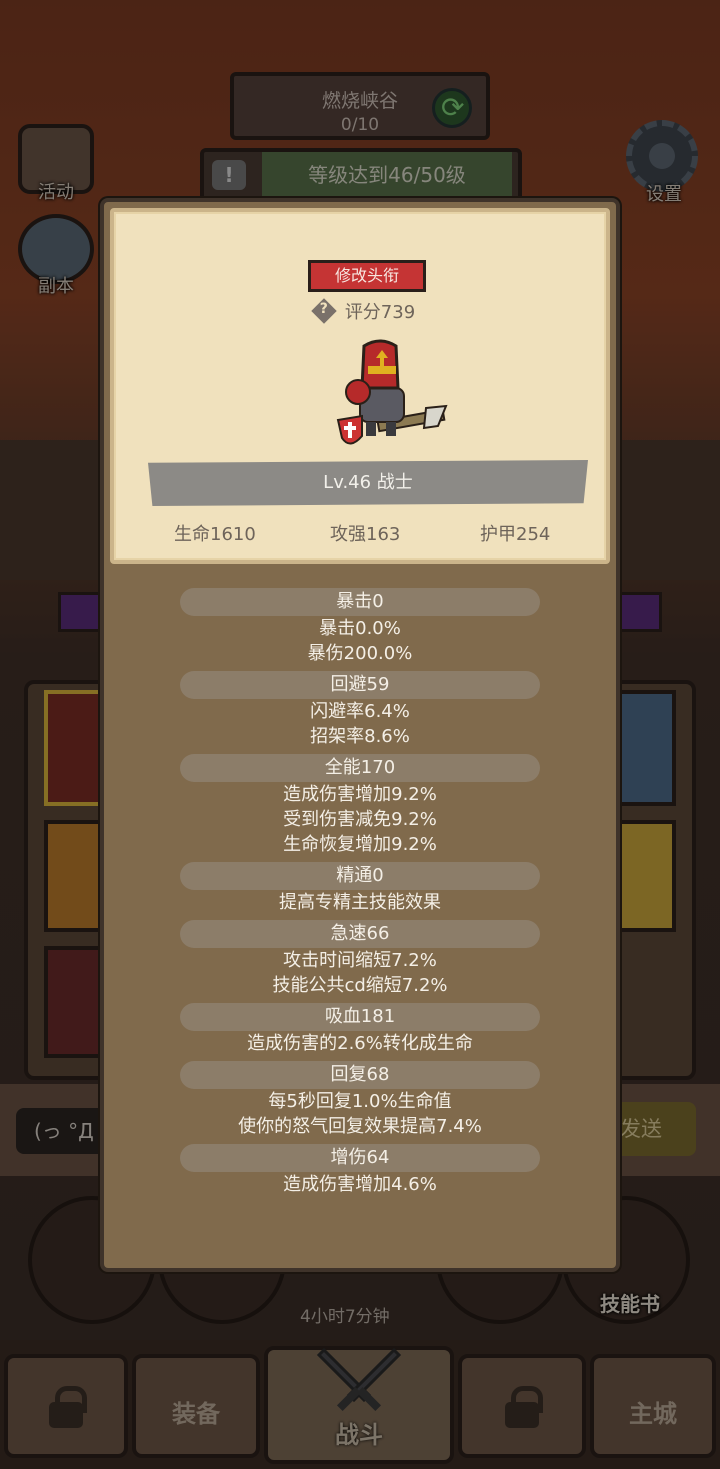 The width and height of the screenshot is (720, 1469). Describe the element at coordinates (360, 794) in the screenshot. I see `attribute-line: 造成伤害增加9.2%` at that location.